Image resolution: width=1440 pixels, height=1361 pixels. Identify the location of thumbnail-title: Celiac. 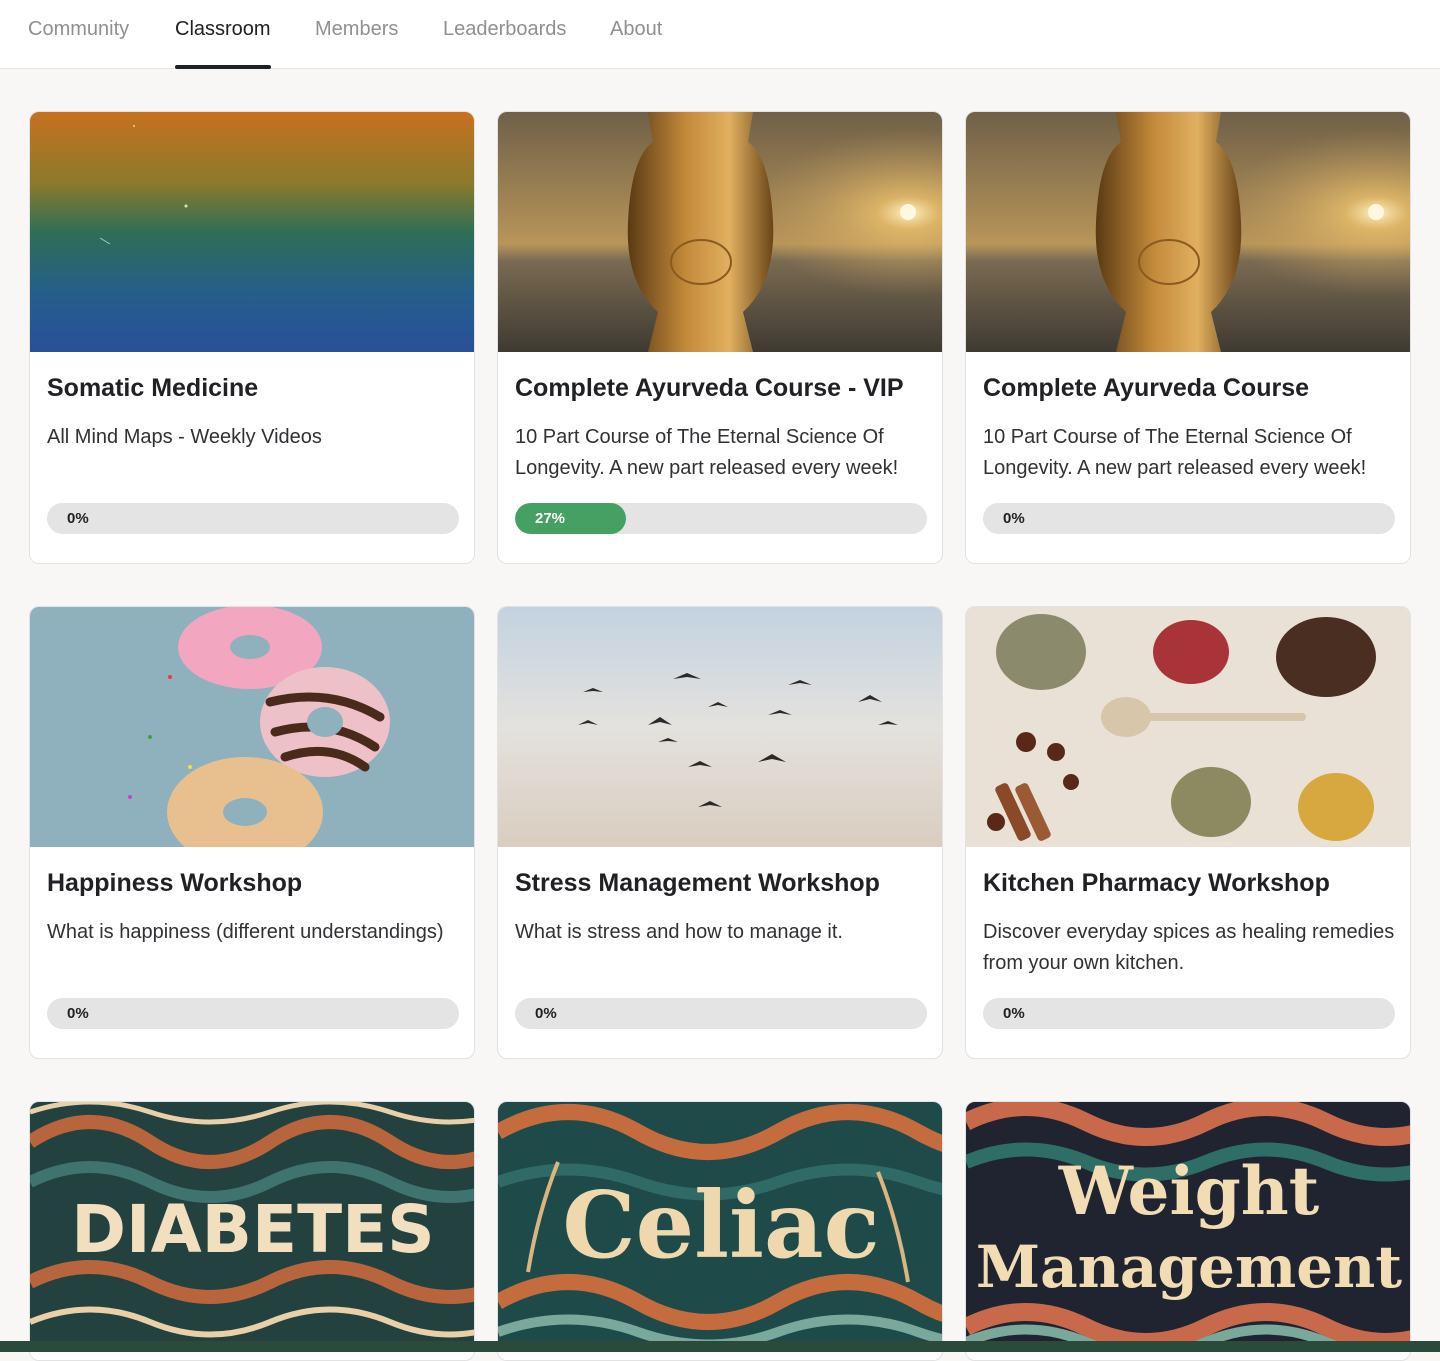
(720, 1225).